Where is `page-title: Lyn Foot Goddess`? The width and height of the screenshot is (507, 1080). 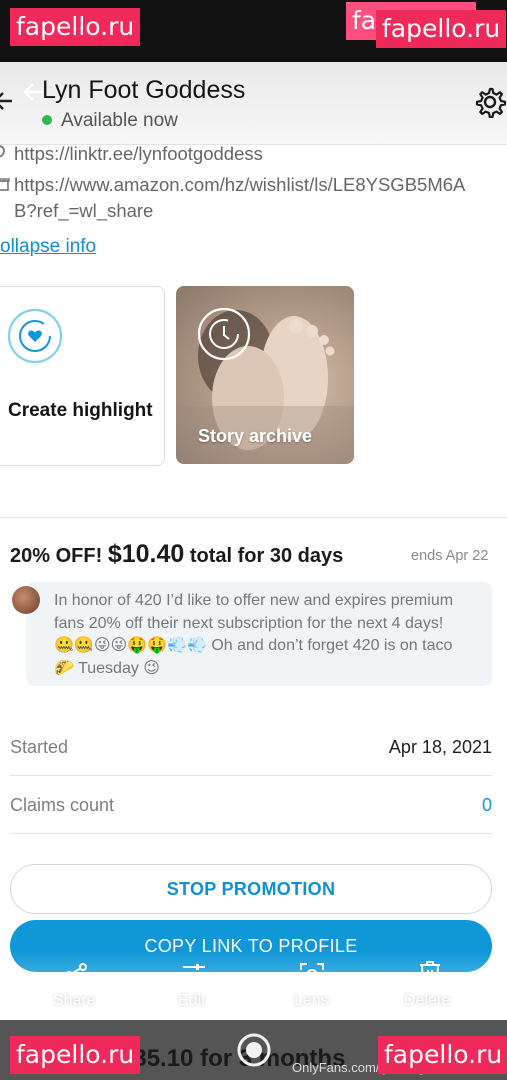
page-title: Lyn Foot Goddess is located at coordinates (144, 90).